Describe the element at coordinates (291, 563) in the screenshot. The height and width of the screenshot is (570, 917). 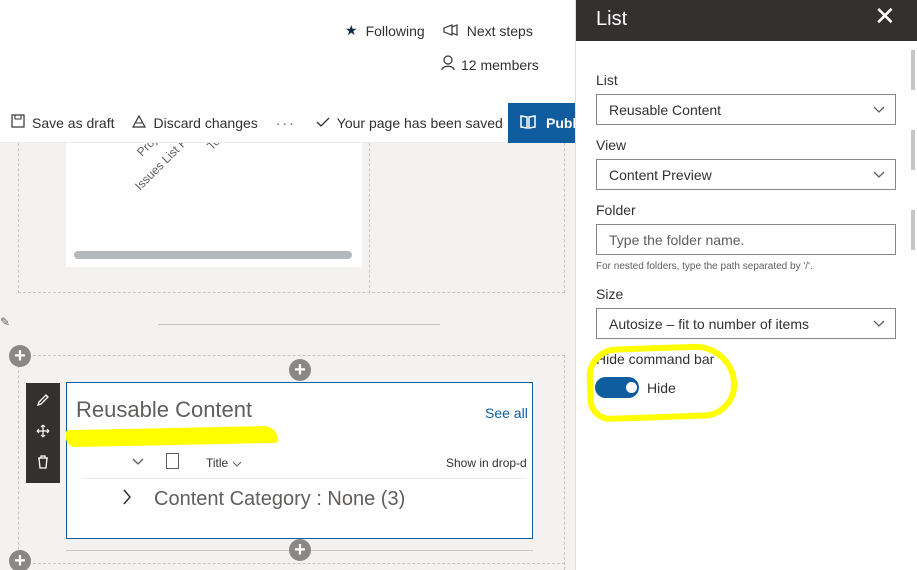
I see `section-bottom-dash` at that location.